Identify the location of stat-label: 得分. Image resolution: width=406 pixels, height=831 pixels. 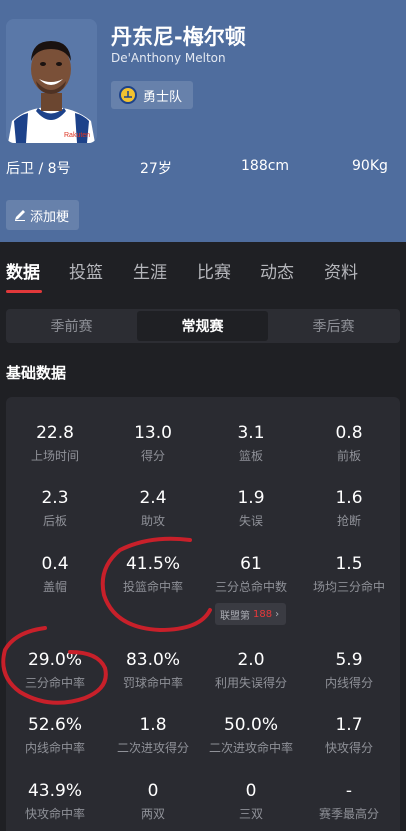
(152, 456).